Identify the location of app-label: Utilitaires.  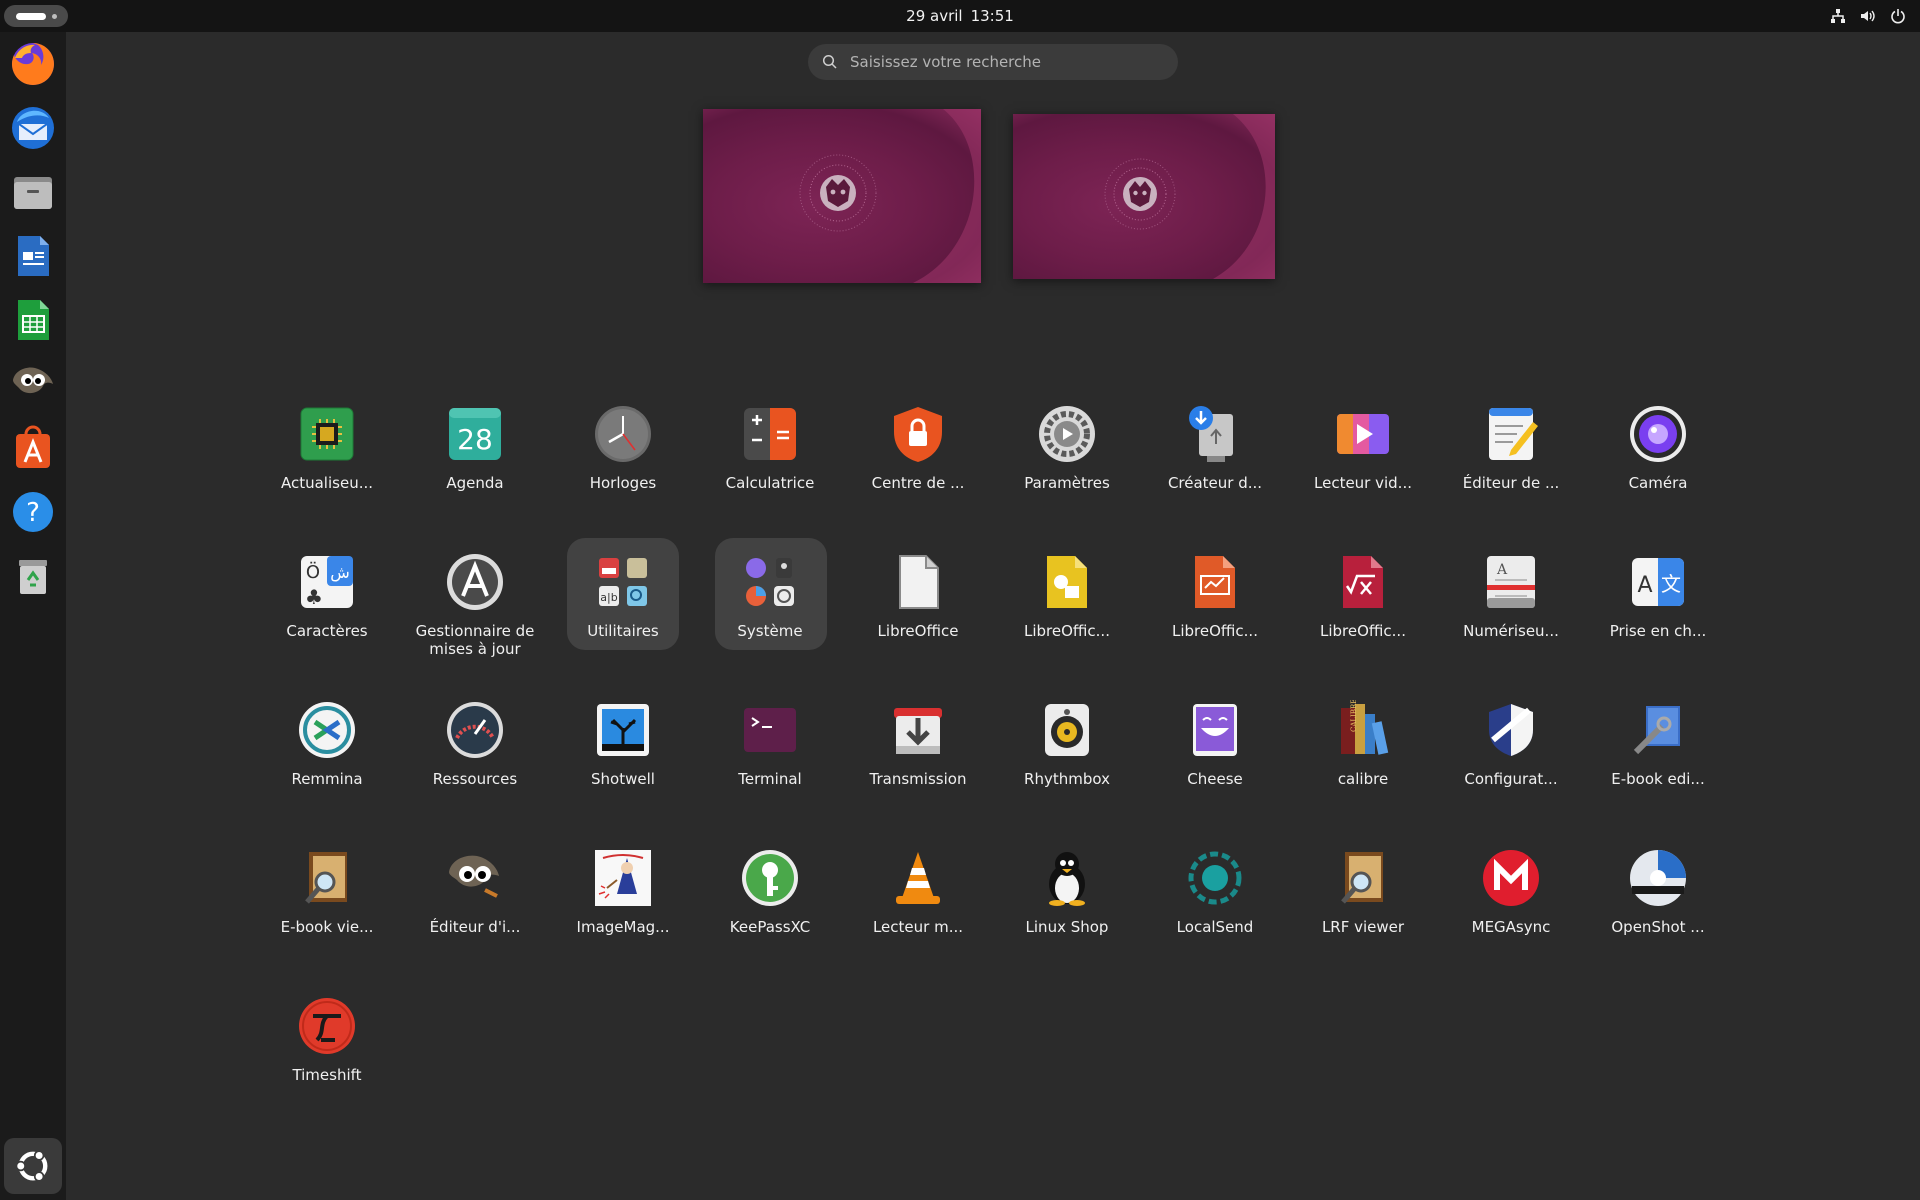
(623, 631).